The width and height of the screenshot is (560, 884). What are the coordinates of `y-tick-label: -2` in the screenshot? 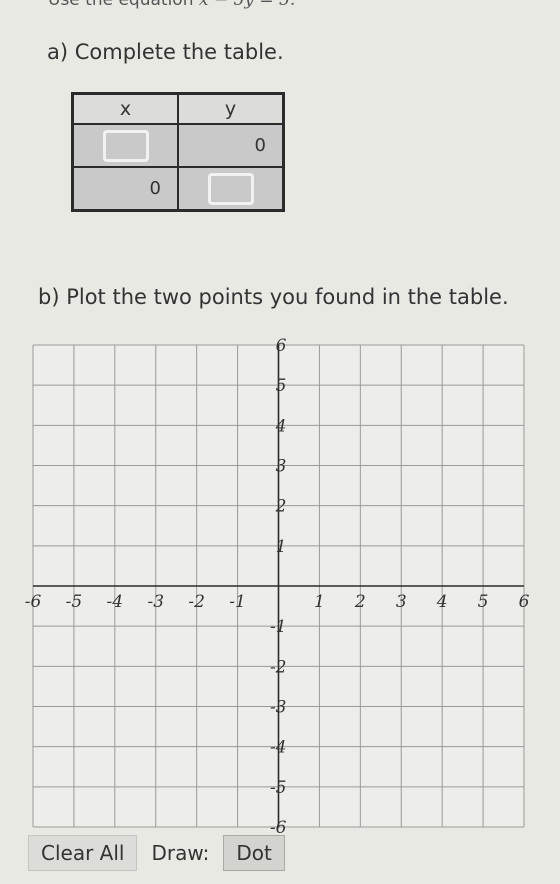 It's located at (278, 667).